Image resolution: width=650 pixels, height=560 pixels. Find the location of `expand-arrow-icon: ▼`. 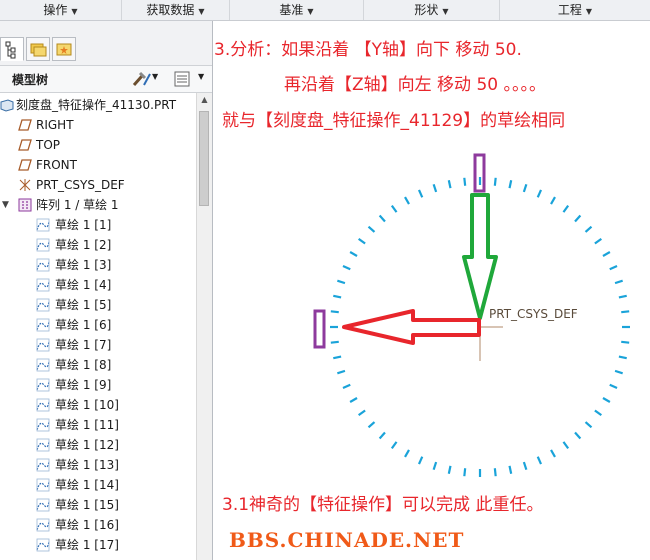

expand-arrow-icon: ▼ is located at coordinates (5, 205).